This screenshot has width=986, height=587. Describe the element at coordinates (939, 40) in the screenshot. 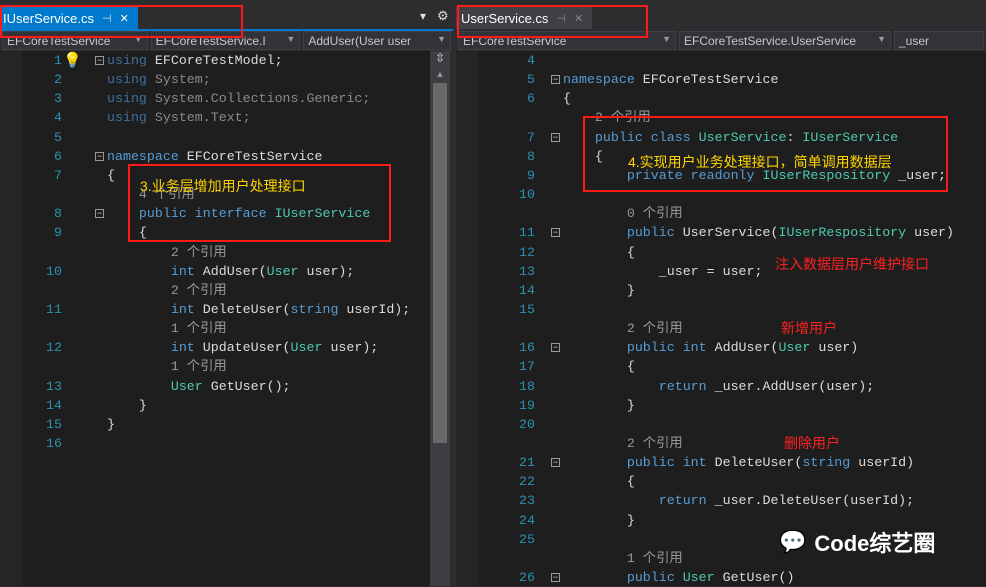

I see `member-dropdown: _user` at that location.